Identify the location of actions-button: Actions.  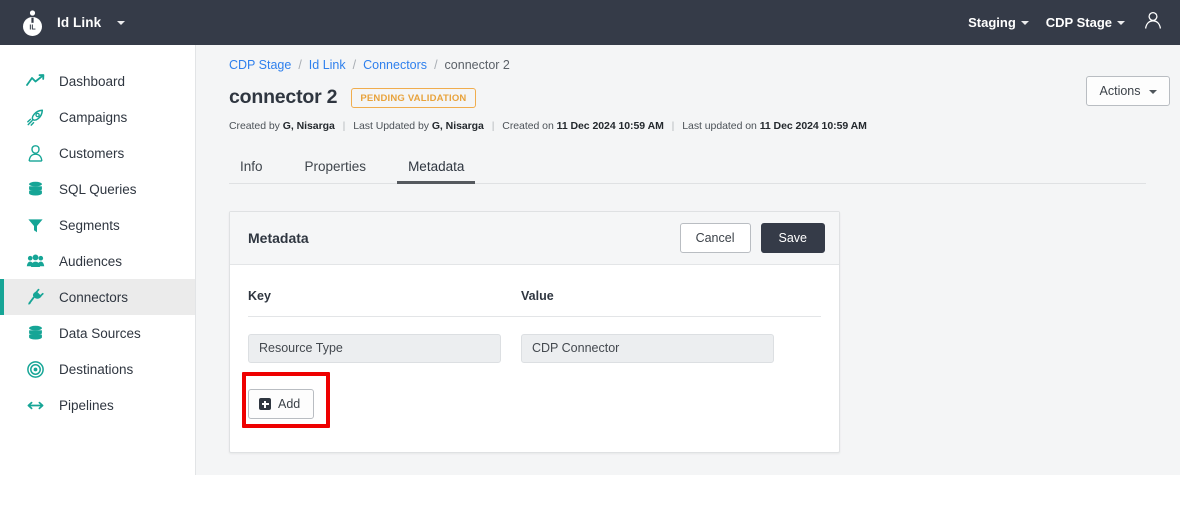
(1127, 91).